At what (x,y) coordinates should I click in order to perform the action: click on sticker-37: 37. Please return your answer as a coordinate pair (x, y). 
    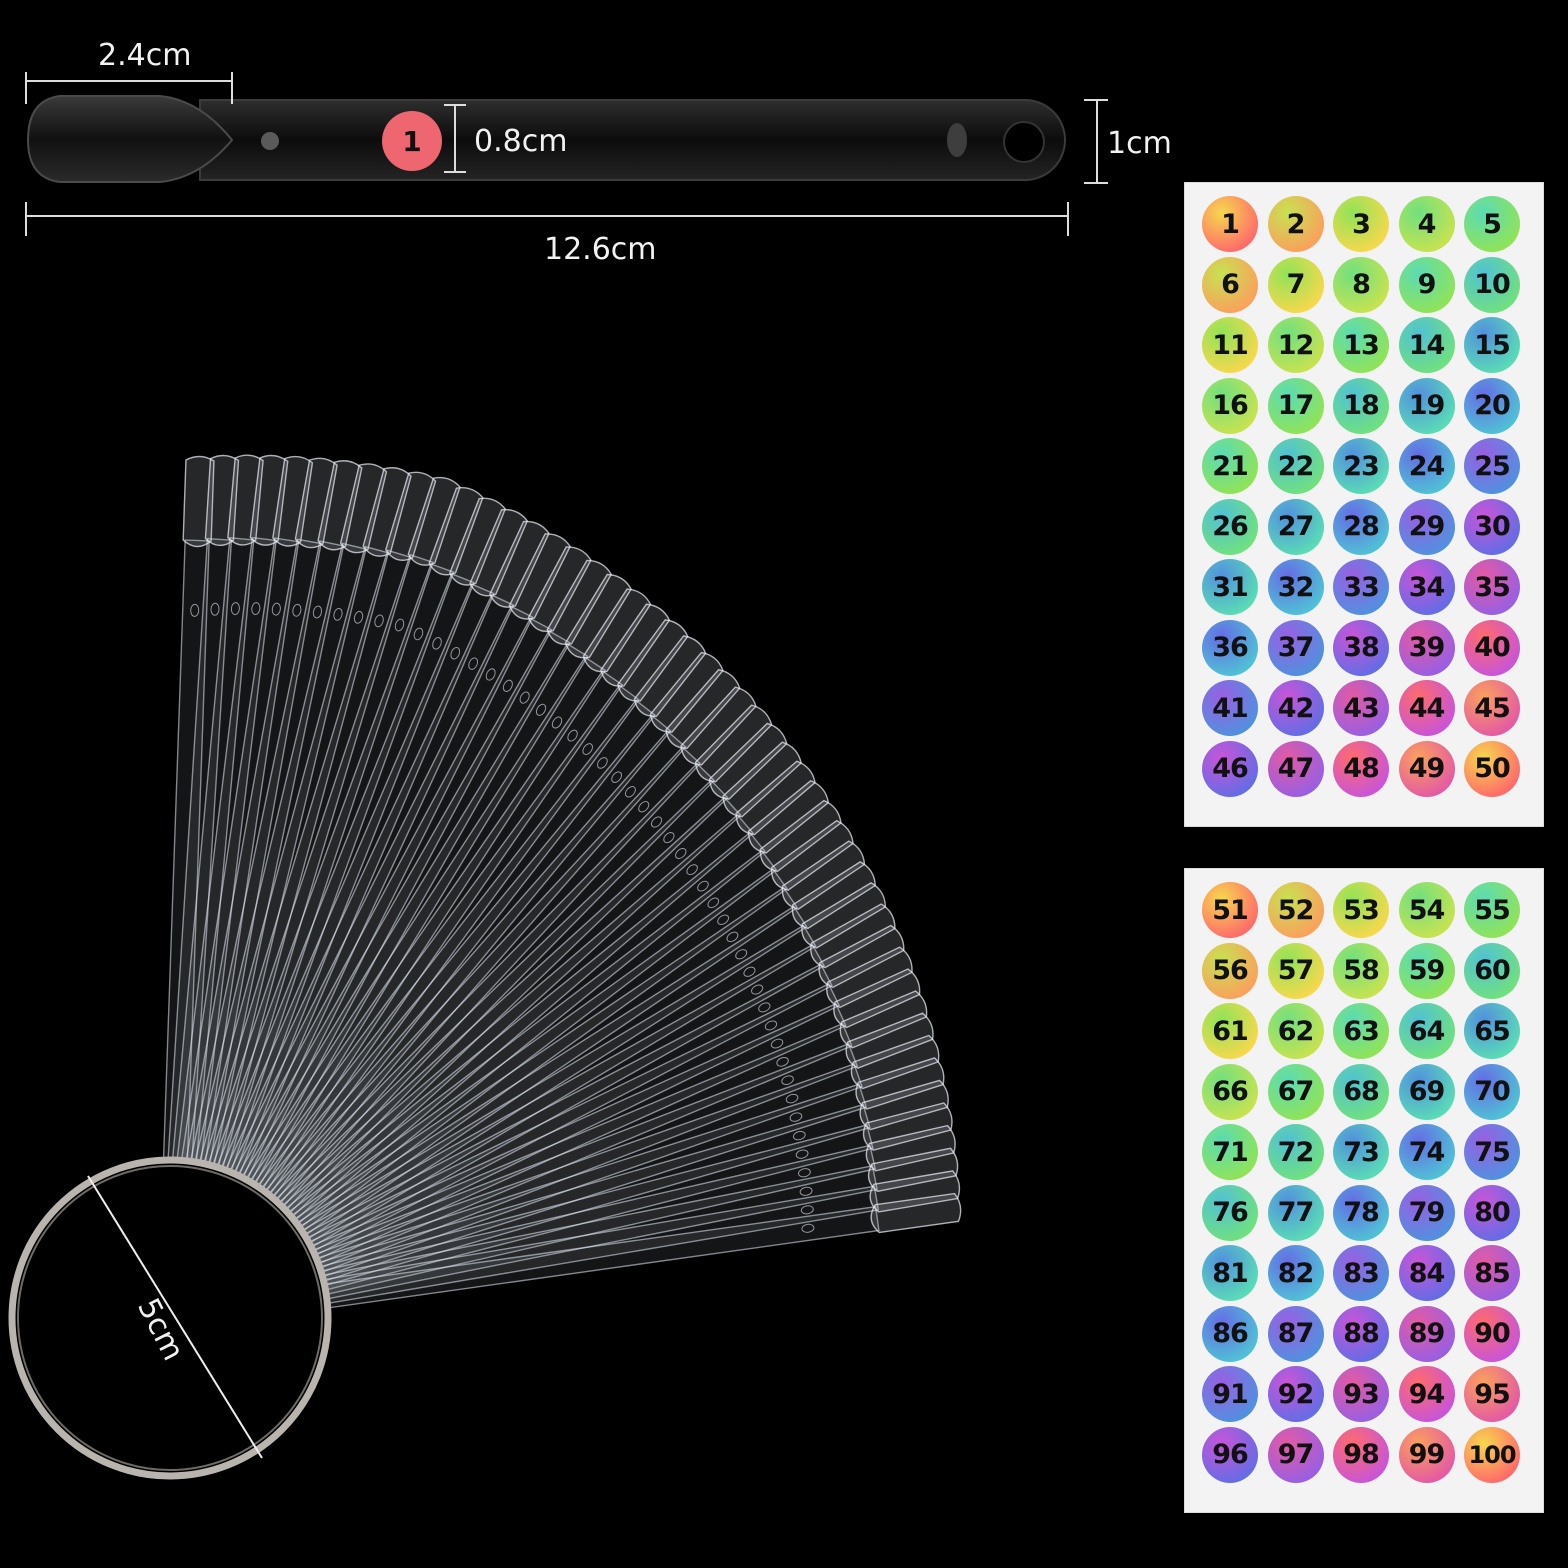
    Looking at the image, I should click on (1295, 647).